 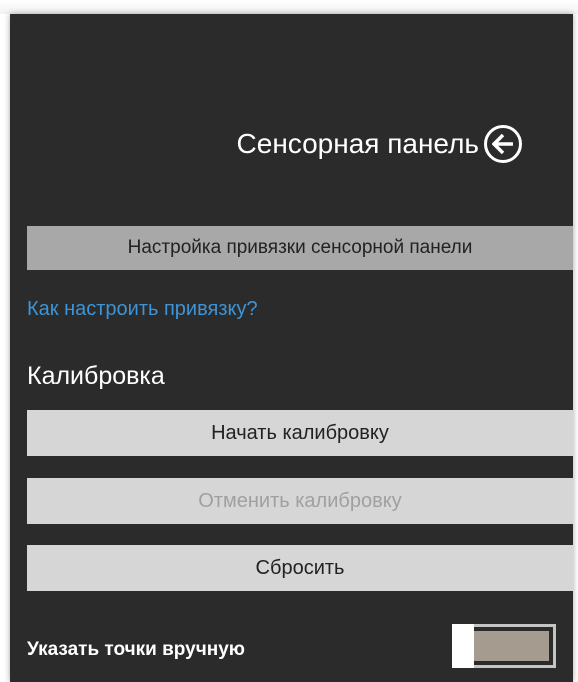 What do you see at coordinates (289, 7) in the screenshot?
I see `window-top-strip` at bounding box center [289, 7].